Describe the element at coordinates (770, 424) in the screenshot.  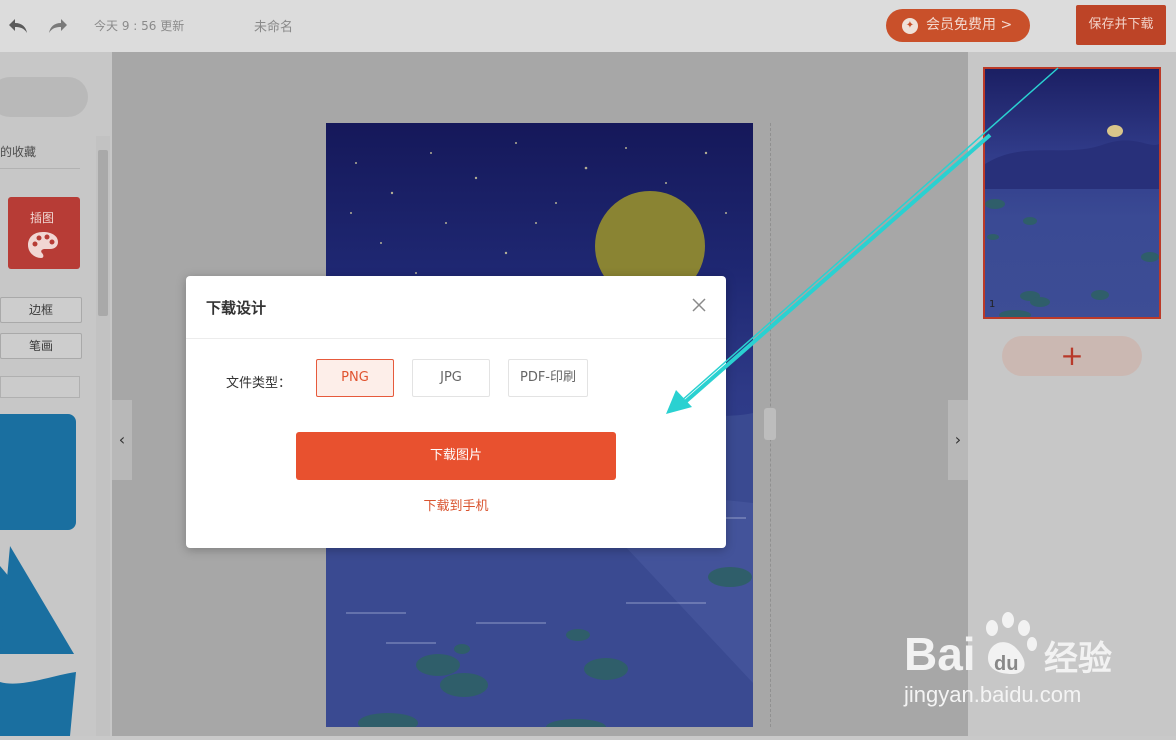
I see `resize-handle` at that location.